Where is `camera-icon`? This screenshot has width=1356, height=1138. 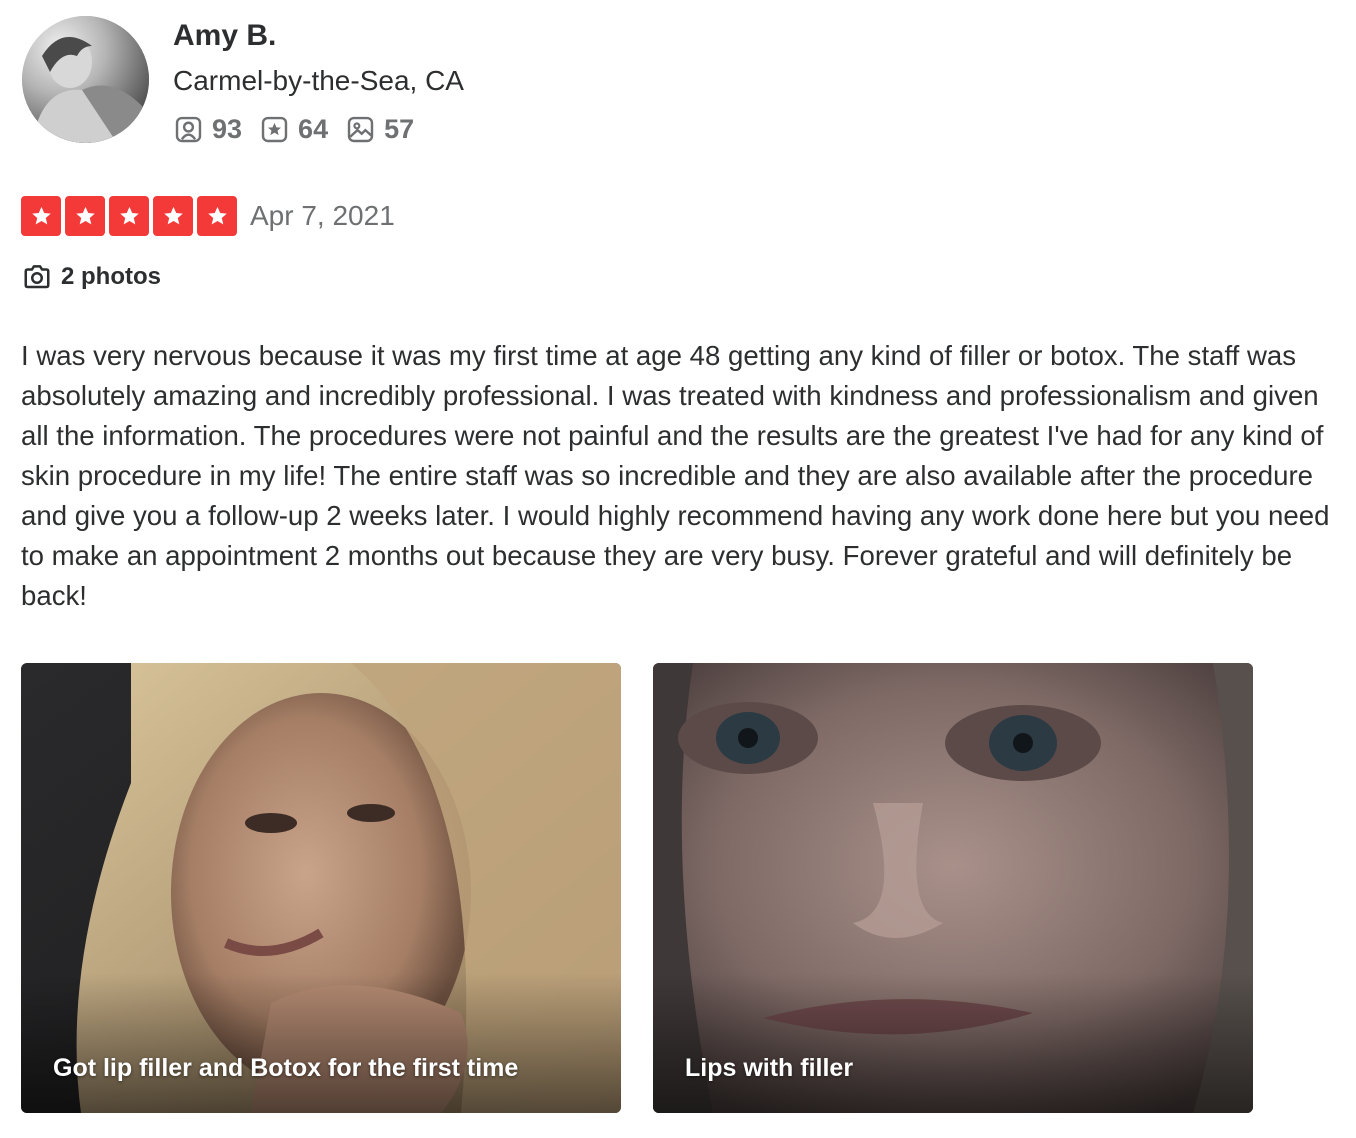 camera-icon is located at coordinates (37, 277).